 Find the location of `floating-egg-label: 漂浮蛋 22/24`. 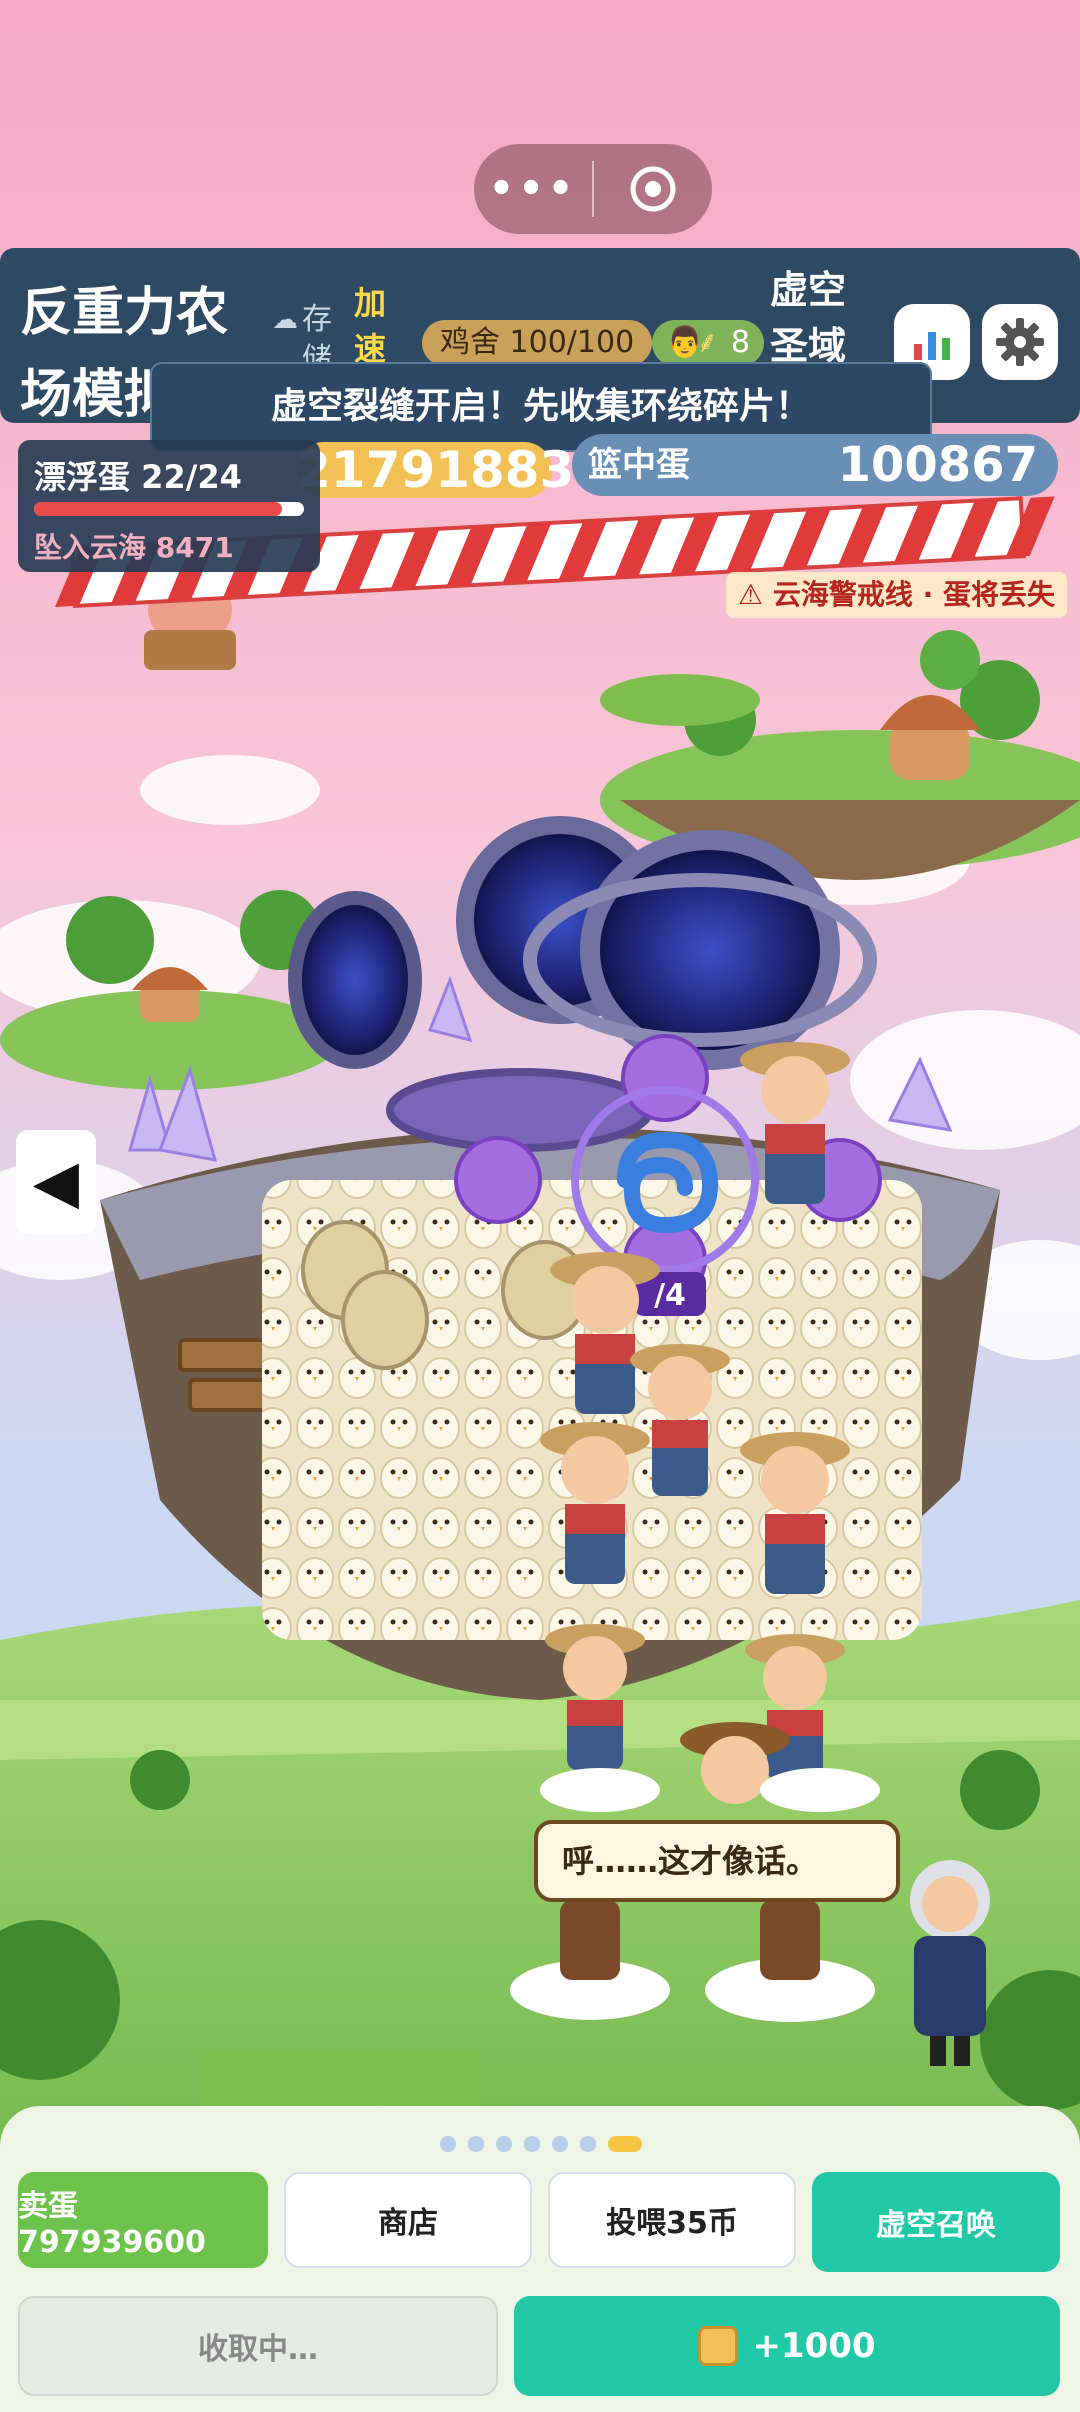

floating-egg-label: 漂浮蛋 22/24 is located at coordinates (138, 477).